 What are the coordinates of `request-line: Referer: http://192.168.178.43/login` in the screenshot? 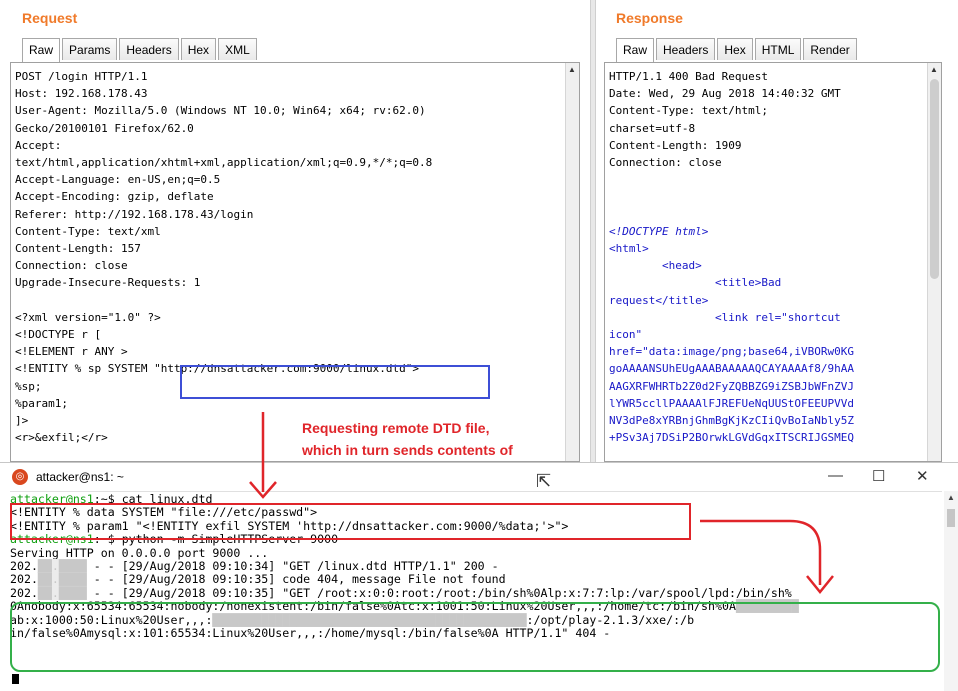 It's located at (134, 214).